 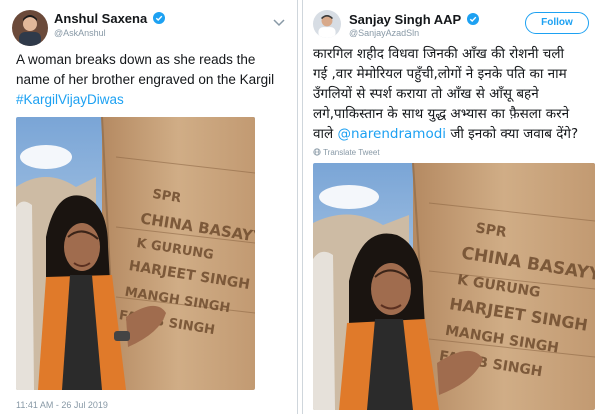 I want to click on tweet-line: कारगिल शहीद विधवा जिनकी आँख की रोशनी चली, so click(x=438, y=54).